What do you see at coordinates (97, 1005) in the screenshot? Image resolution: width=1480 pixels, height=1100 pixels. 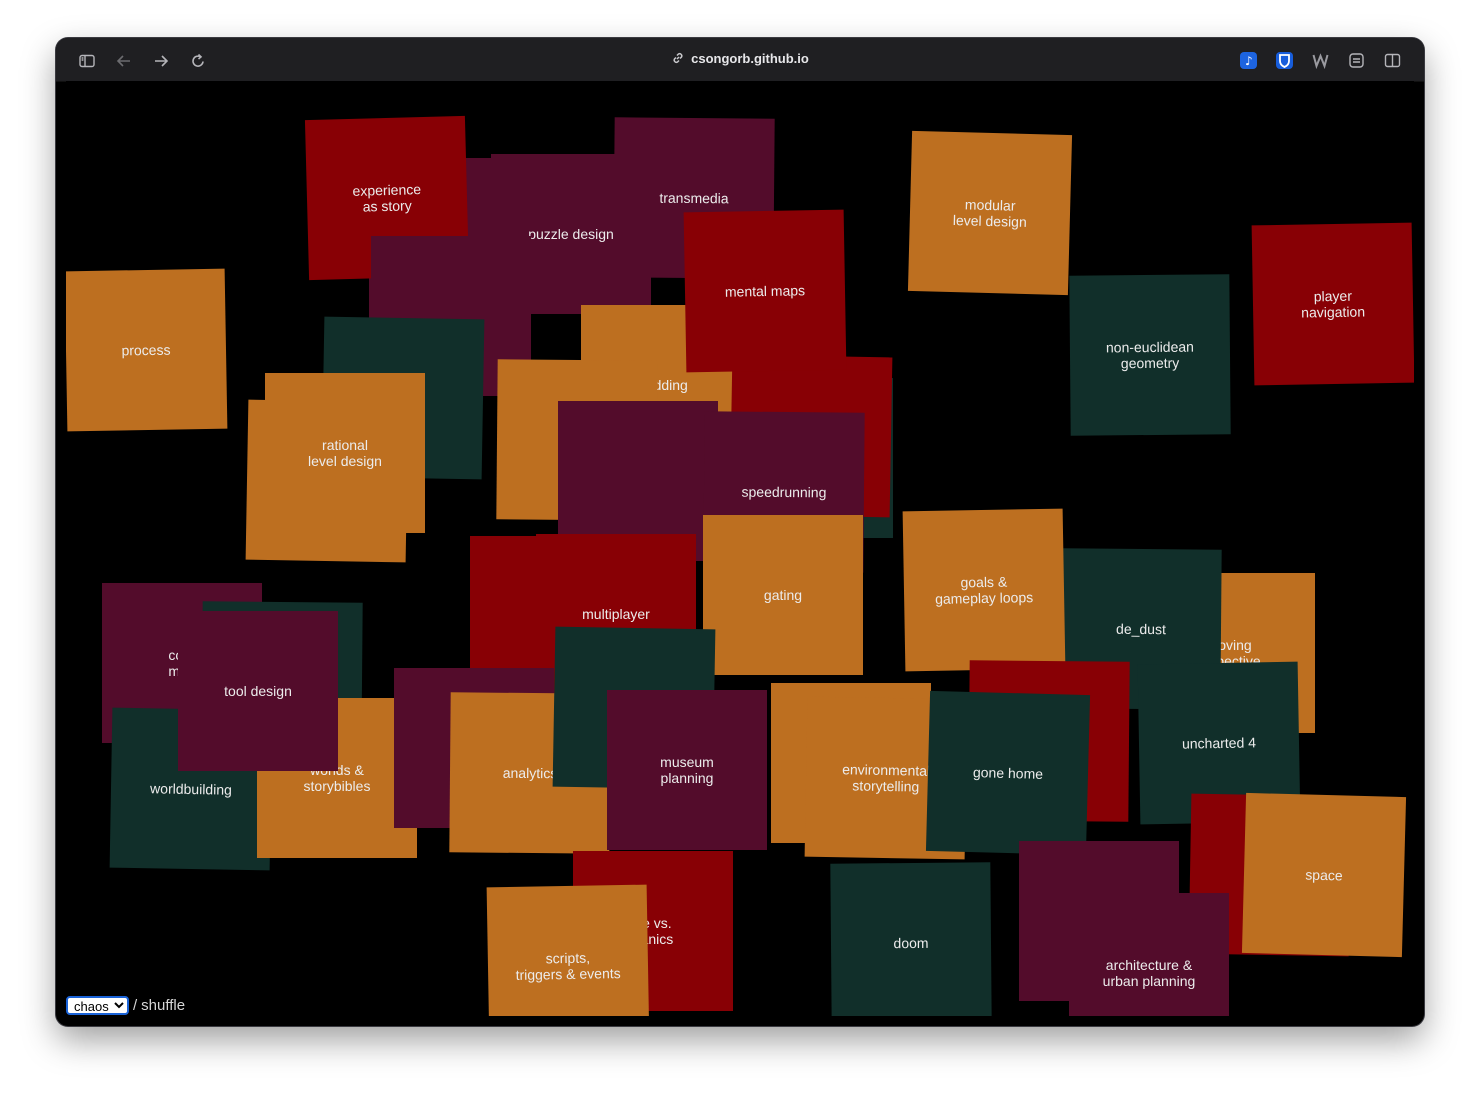 I see `mode-select: chaos` at bounding box center [97, 1005].